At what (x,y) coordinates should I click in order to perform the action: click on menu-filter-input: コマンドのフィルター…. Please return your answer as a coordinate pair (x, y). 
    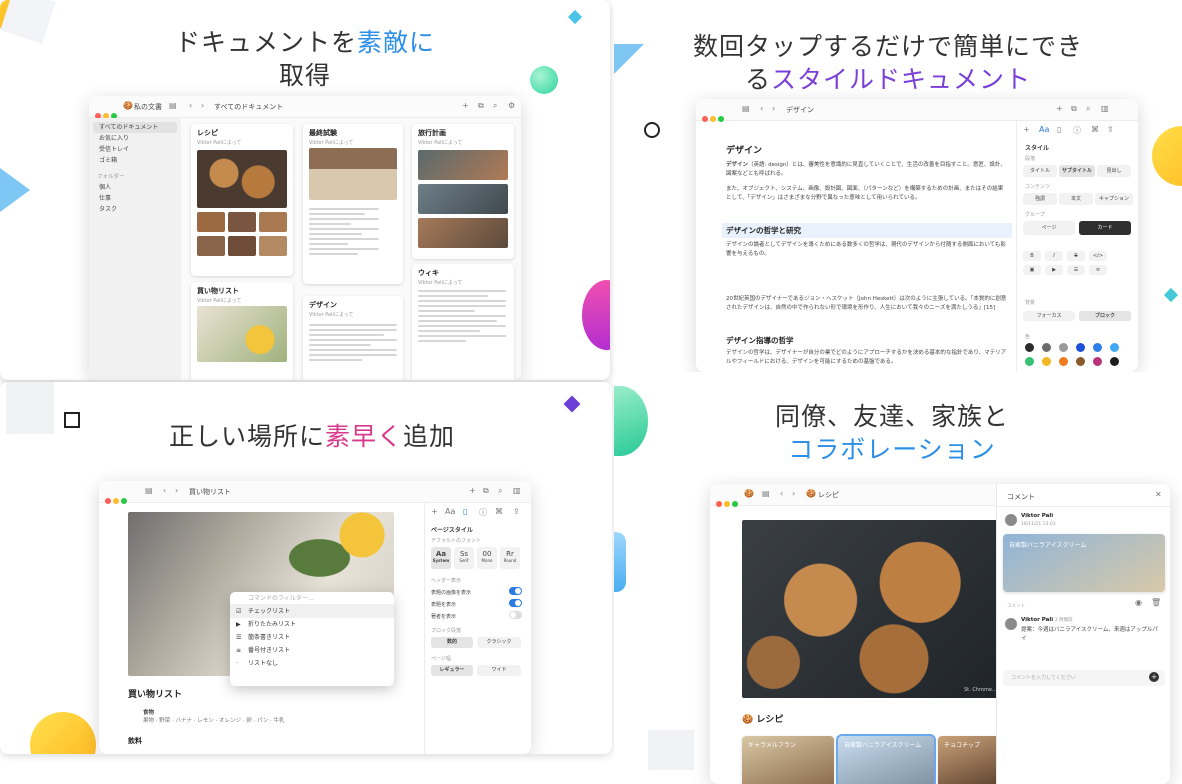
    Looking at the image, I should click on (312, 598).